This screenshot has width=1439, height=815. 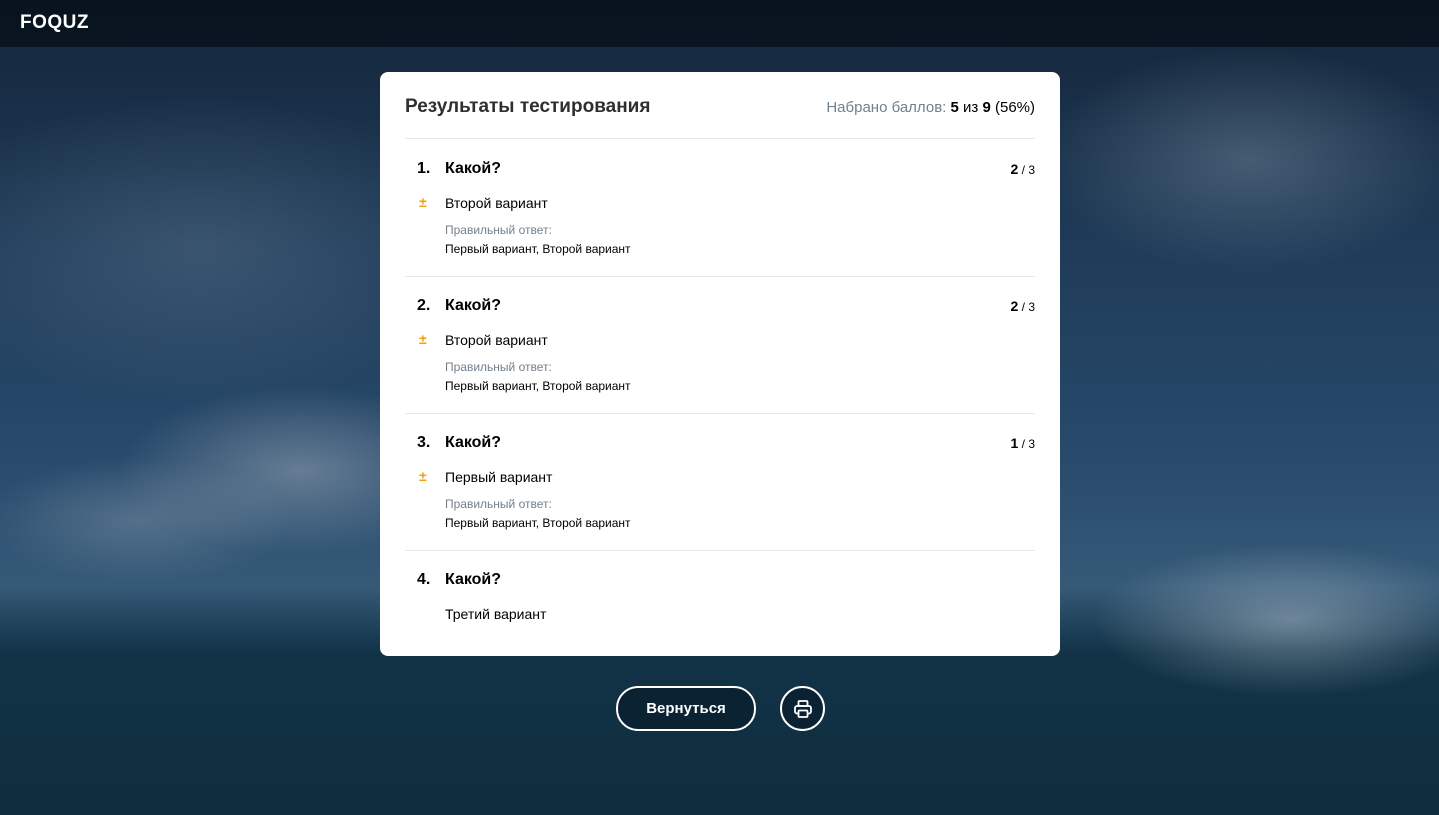 I want to click on score-label: Набрано баллов:, so click(x=886, y=107).